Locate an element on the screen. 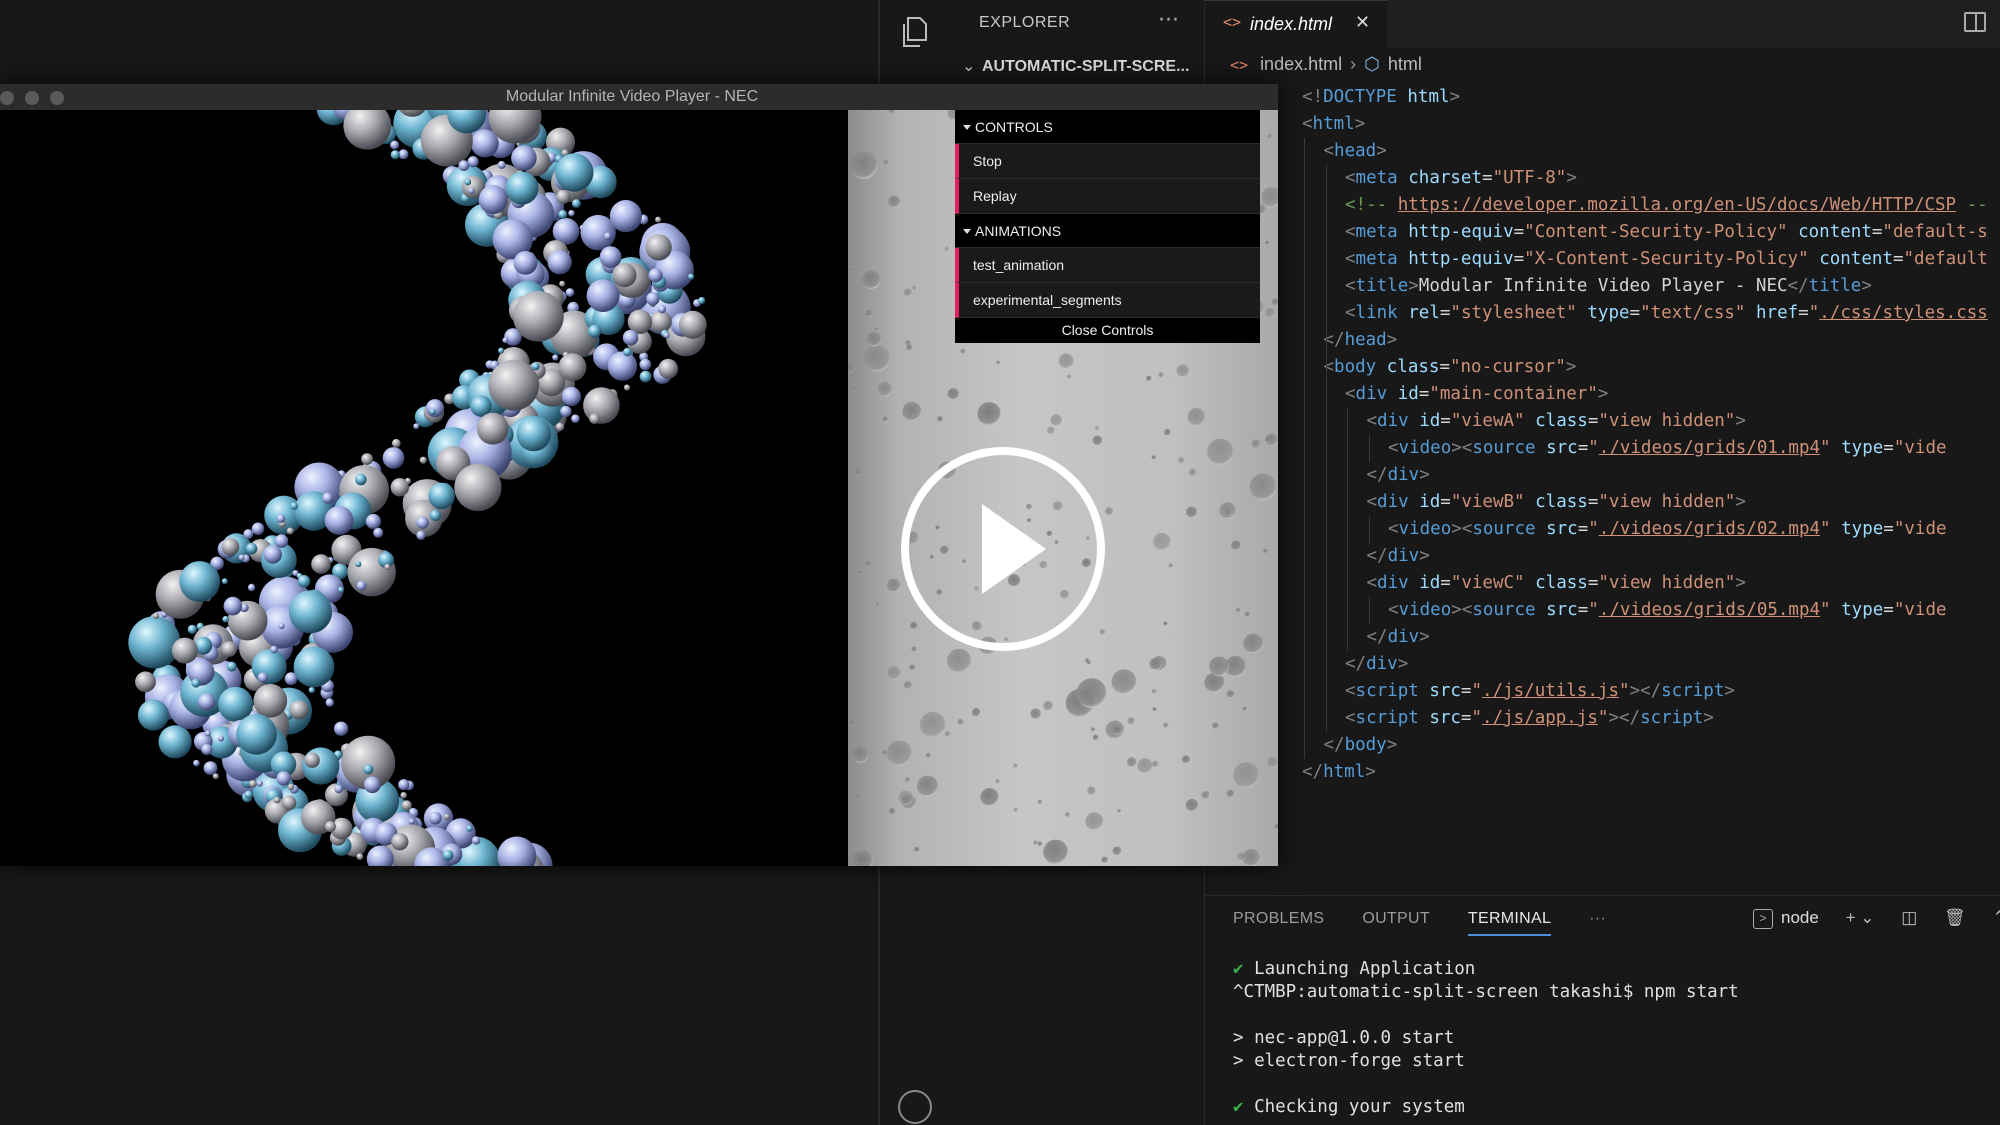 The height and width of the screenshot is (1125, 2000). tab-index-html: <> index.html ✕ is located at coordinates (1296, 24).